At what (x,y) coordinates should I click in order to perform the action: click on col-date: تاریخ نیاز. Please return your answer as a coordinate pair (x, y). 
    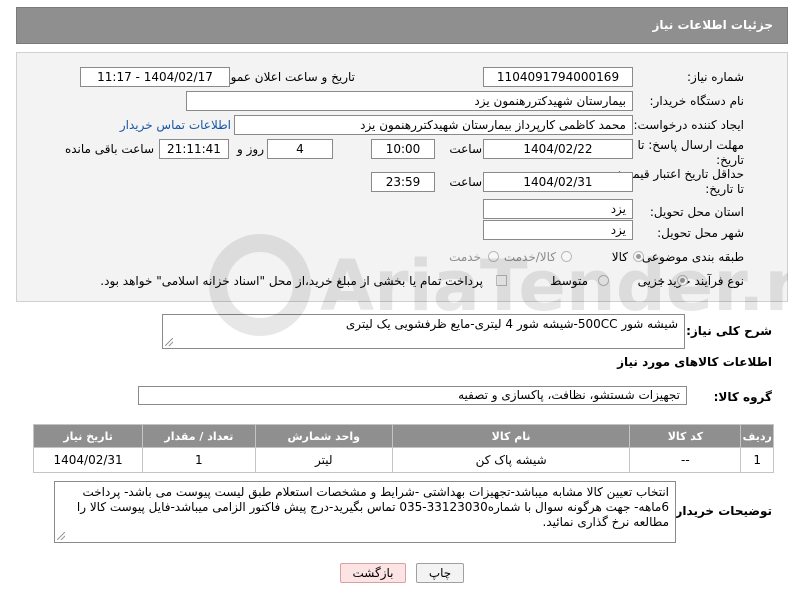
    Looking at the image, I should click on (88, 436).